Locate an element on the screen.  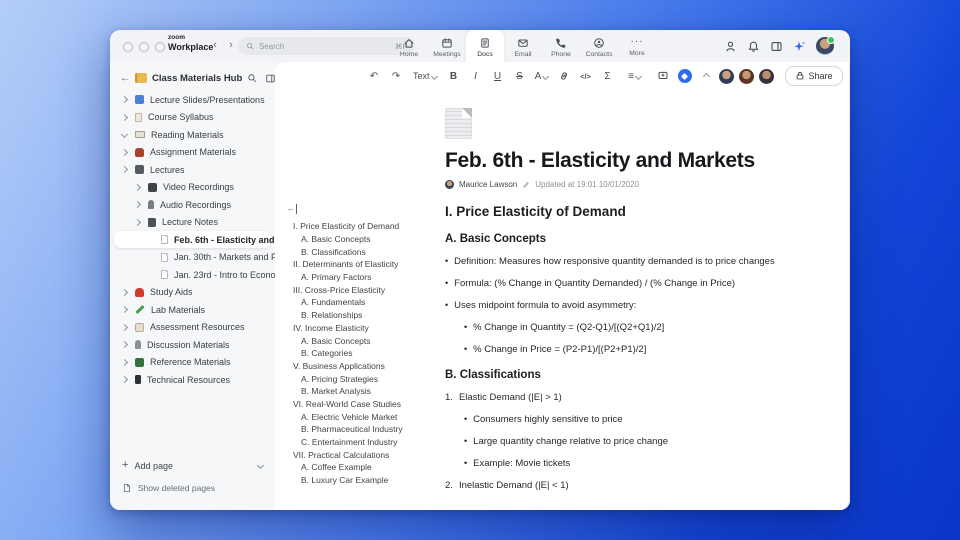
share-button: Share is located at coordinates (813, 76).